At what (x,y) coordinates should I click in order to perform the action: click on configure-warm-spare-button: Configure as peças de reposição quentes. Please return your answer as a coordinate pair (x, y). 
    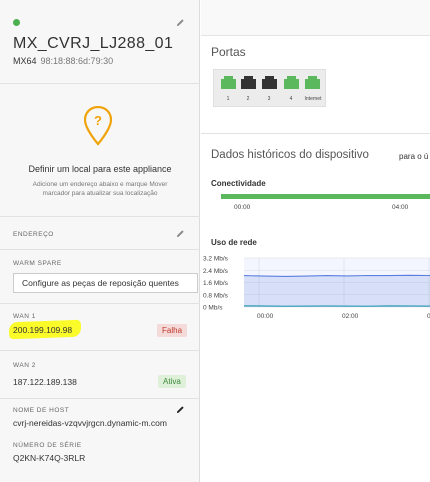
    Looking at the image, I should click on (105, 283).